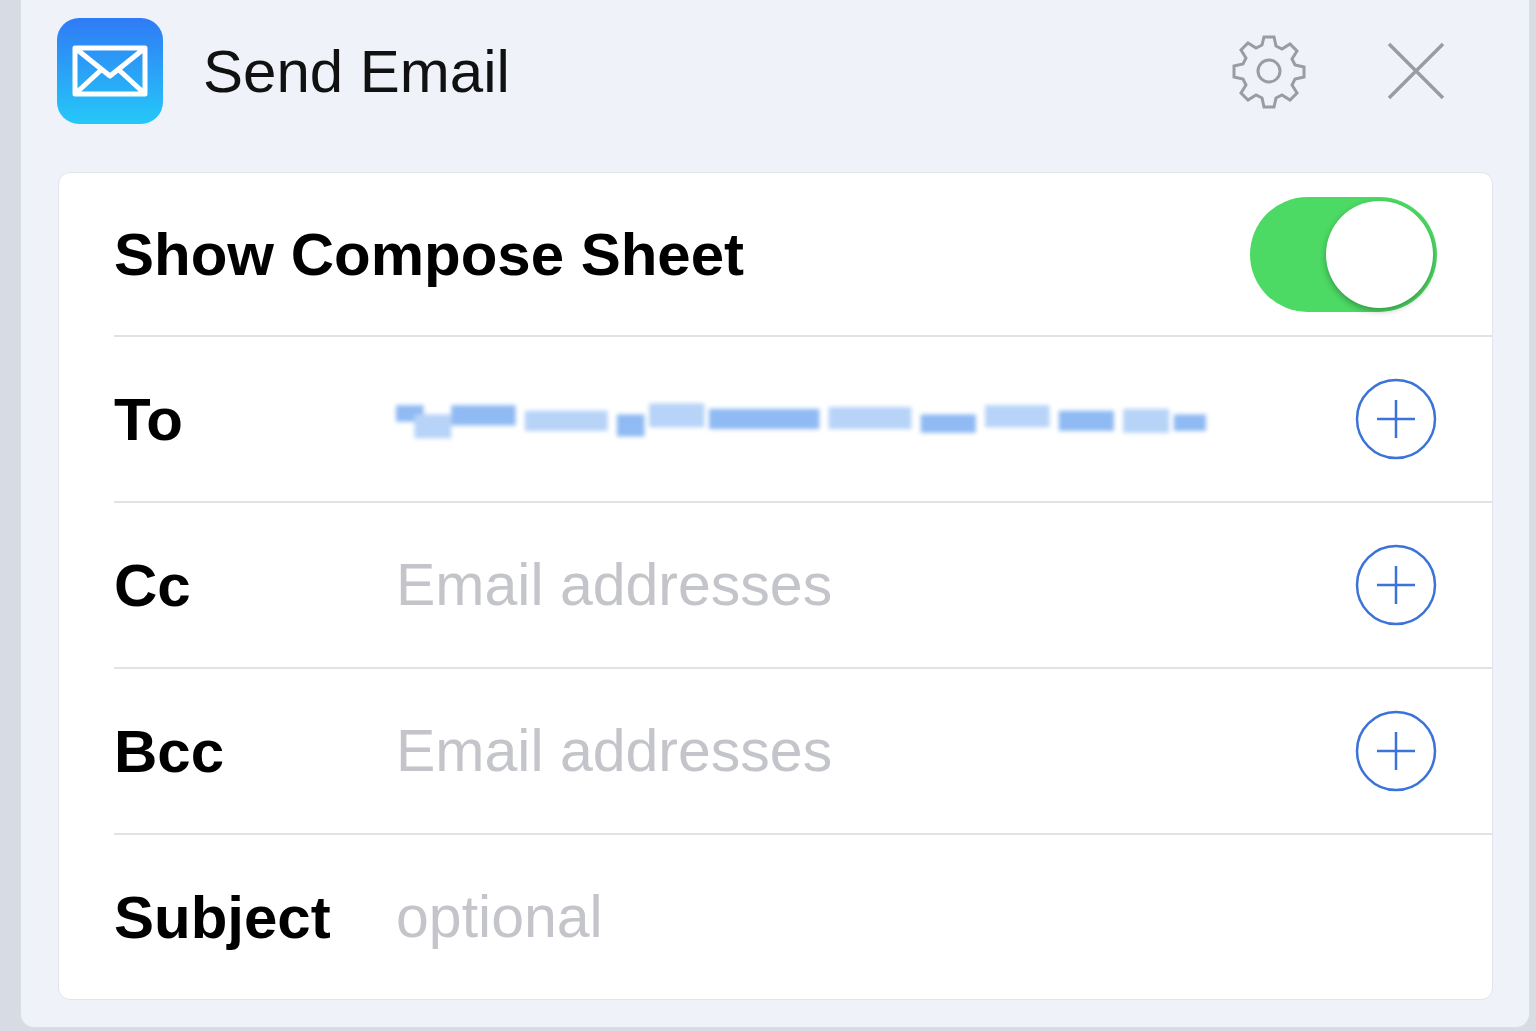 The height and width of the screenshot is (1031, 1536). Describe the element at coordinates (1416, 71) in the screenshot. I see `close-icon` at that location.